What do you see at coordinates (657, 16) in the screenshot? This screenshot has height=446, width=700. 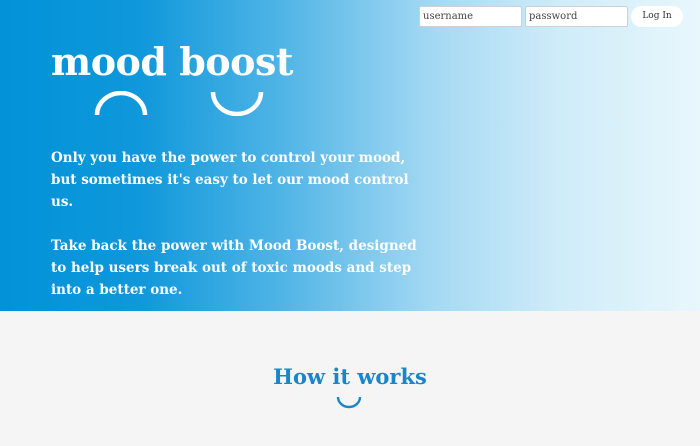 I see `login-button: Log In` at bounding box center [657, 16].